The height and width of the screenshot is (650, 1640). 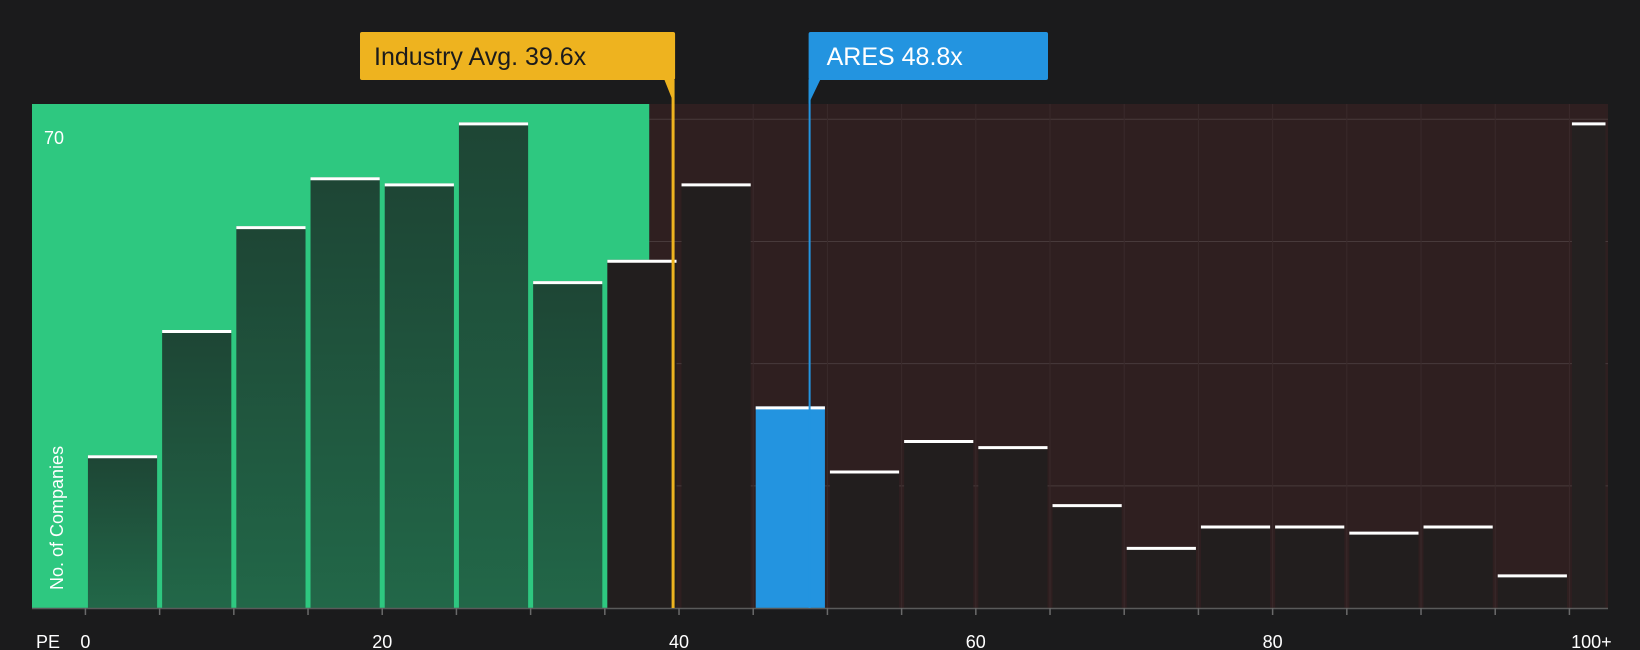 I want to click on industry-avg-label: Industry Avg. 39.6x, so click(x=480, y=57).